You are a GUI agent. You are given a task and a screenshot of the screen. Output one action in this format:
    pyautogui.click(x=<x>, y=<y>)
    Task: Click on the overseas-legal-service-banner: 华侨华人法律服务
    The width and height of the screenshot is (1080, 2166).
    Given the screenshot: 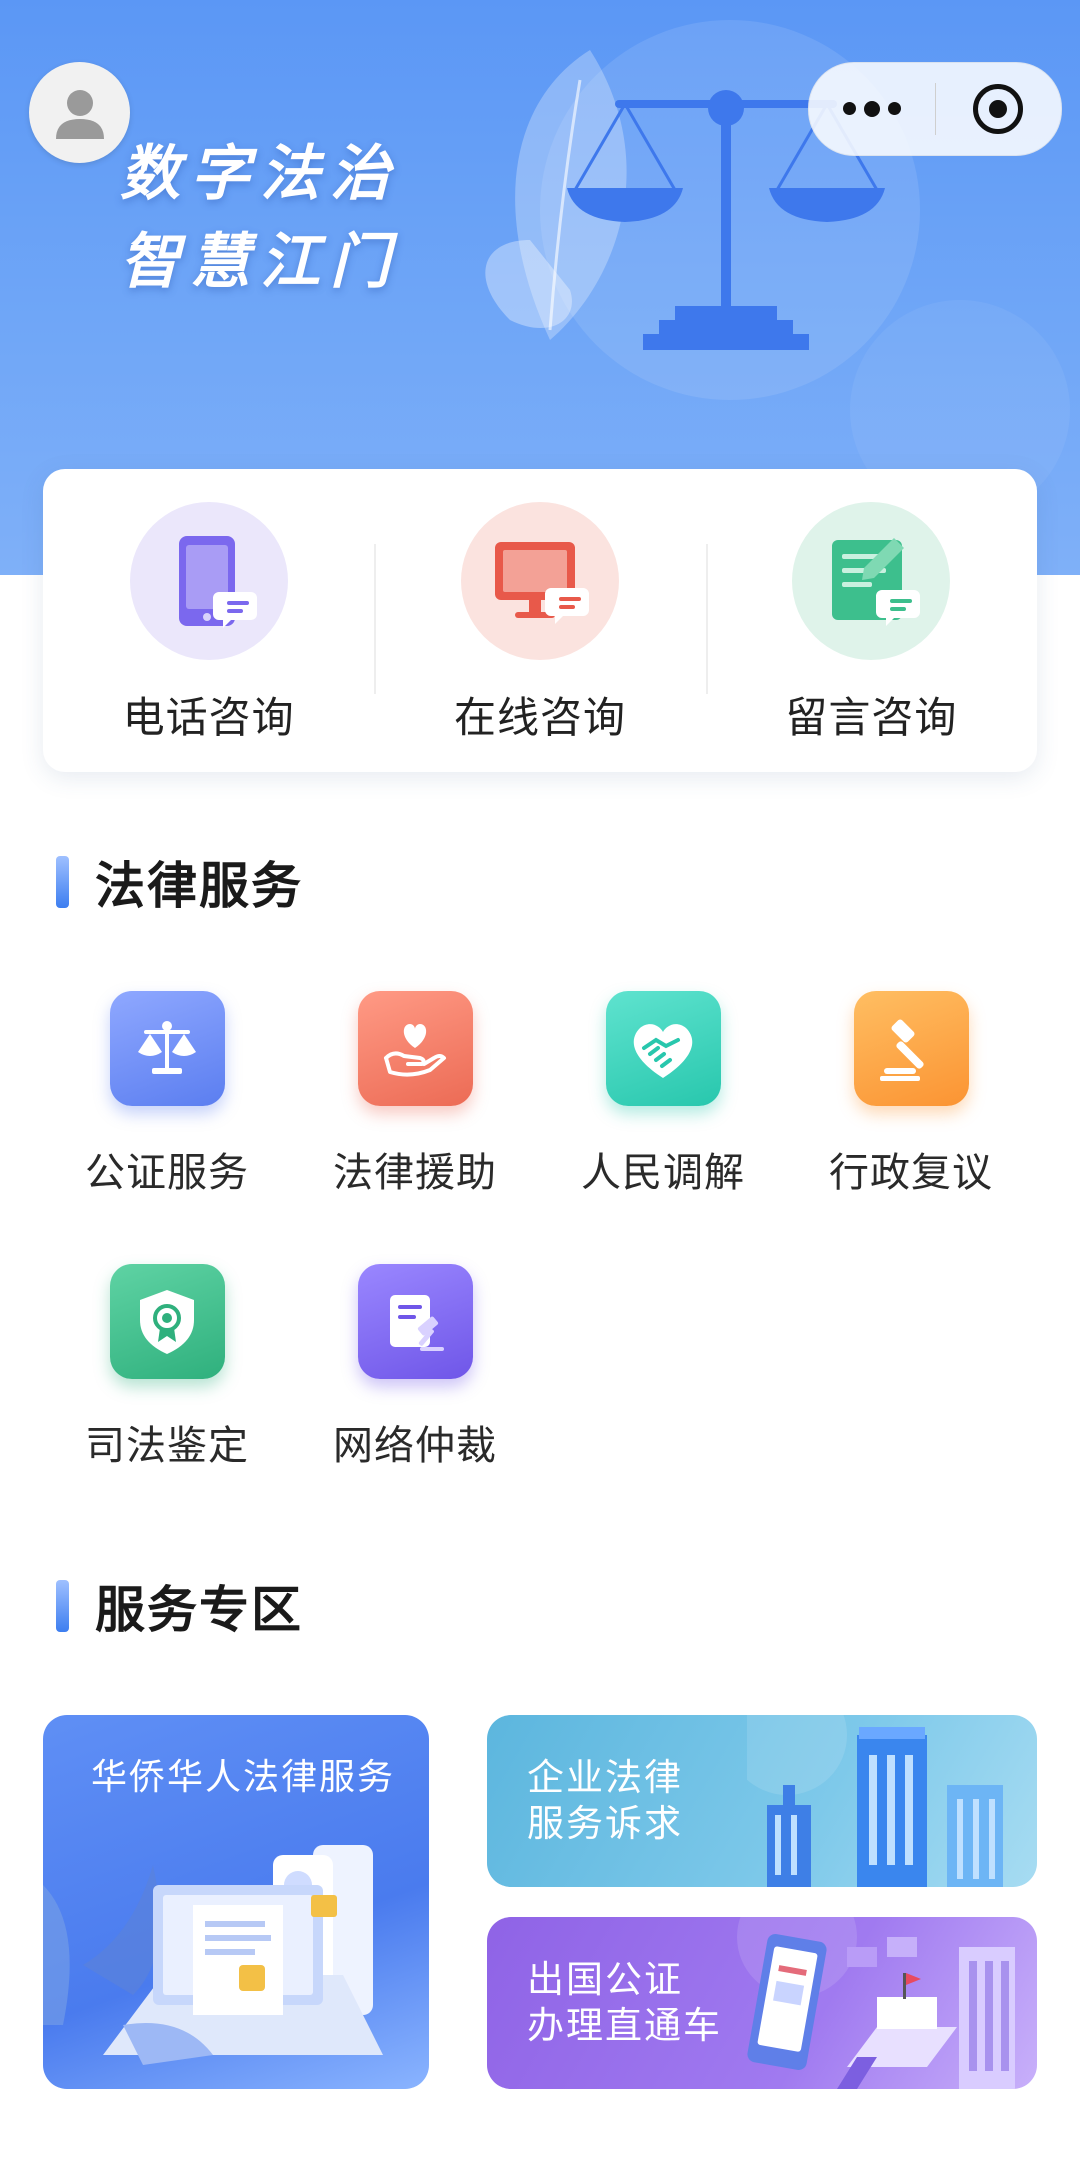 What is the action you would take?
    pyautogui.click(x=236, y=1902)
    